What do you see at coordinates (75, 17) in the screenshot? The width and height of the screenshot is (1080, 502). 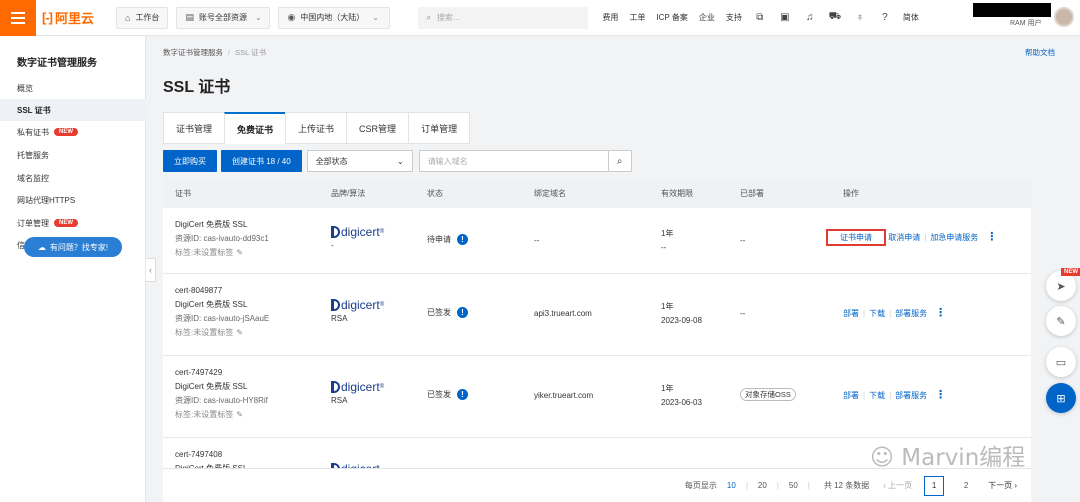 I see `aliyun-logo: [-] 阿里云` at bounding box center [75, 17].